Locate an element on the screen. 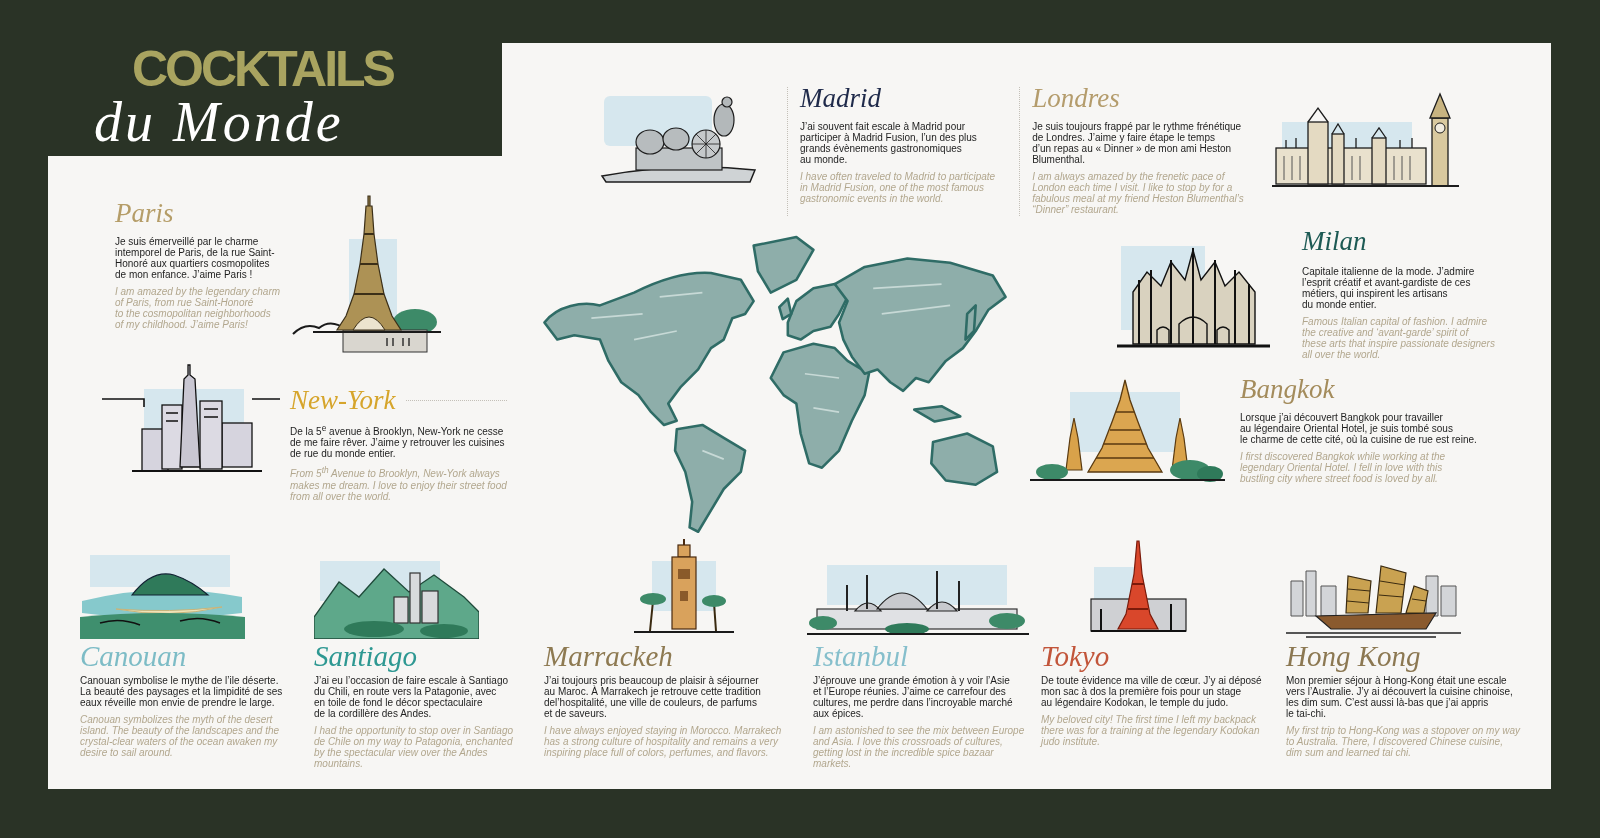 This screenshot has height=838, width=1600. city-name: Istanbul is located at coordinates (861, 656).